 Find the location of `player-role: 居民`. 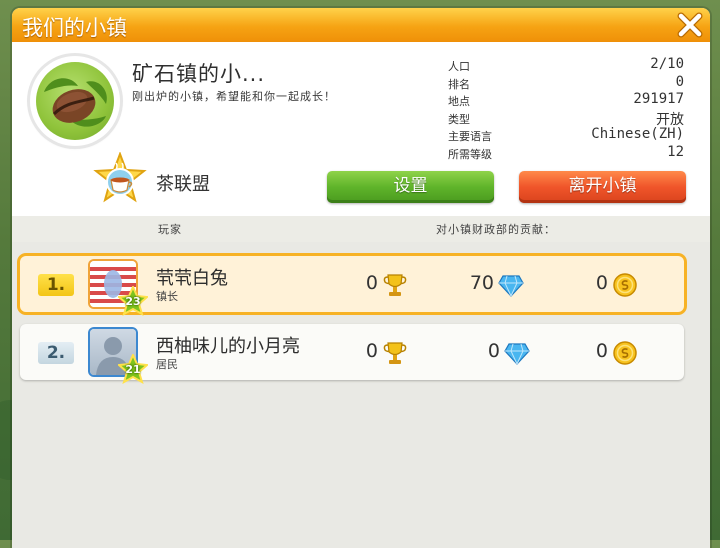

player-role: 居民 is located at coordinates (167, 364).